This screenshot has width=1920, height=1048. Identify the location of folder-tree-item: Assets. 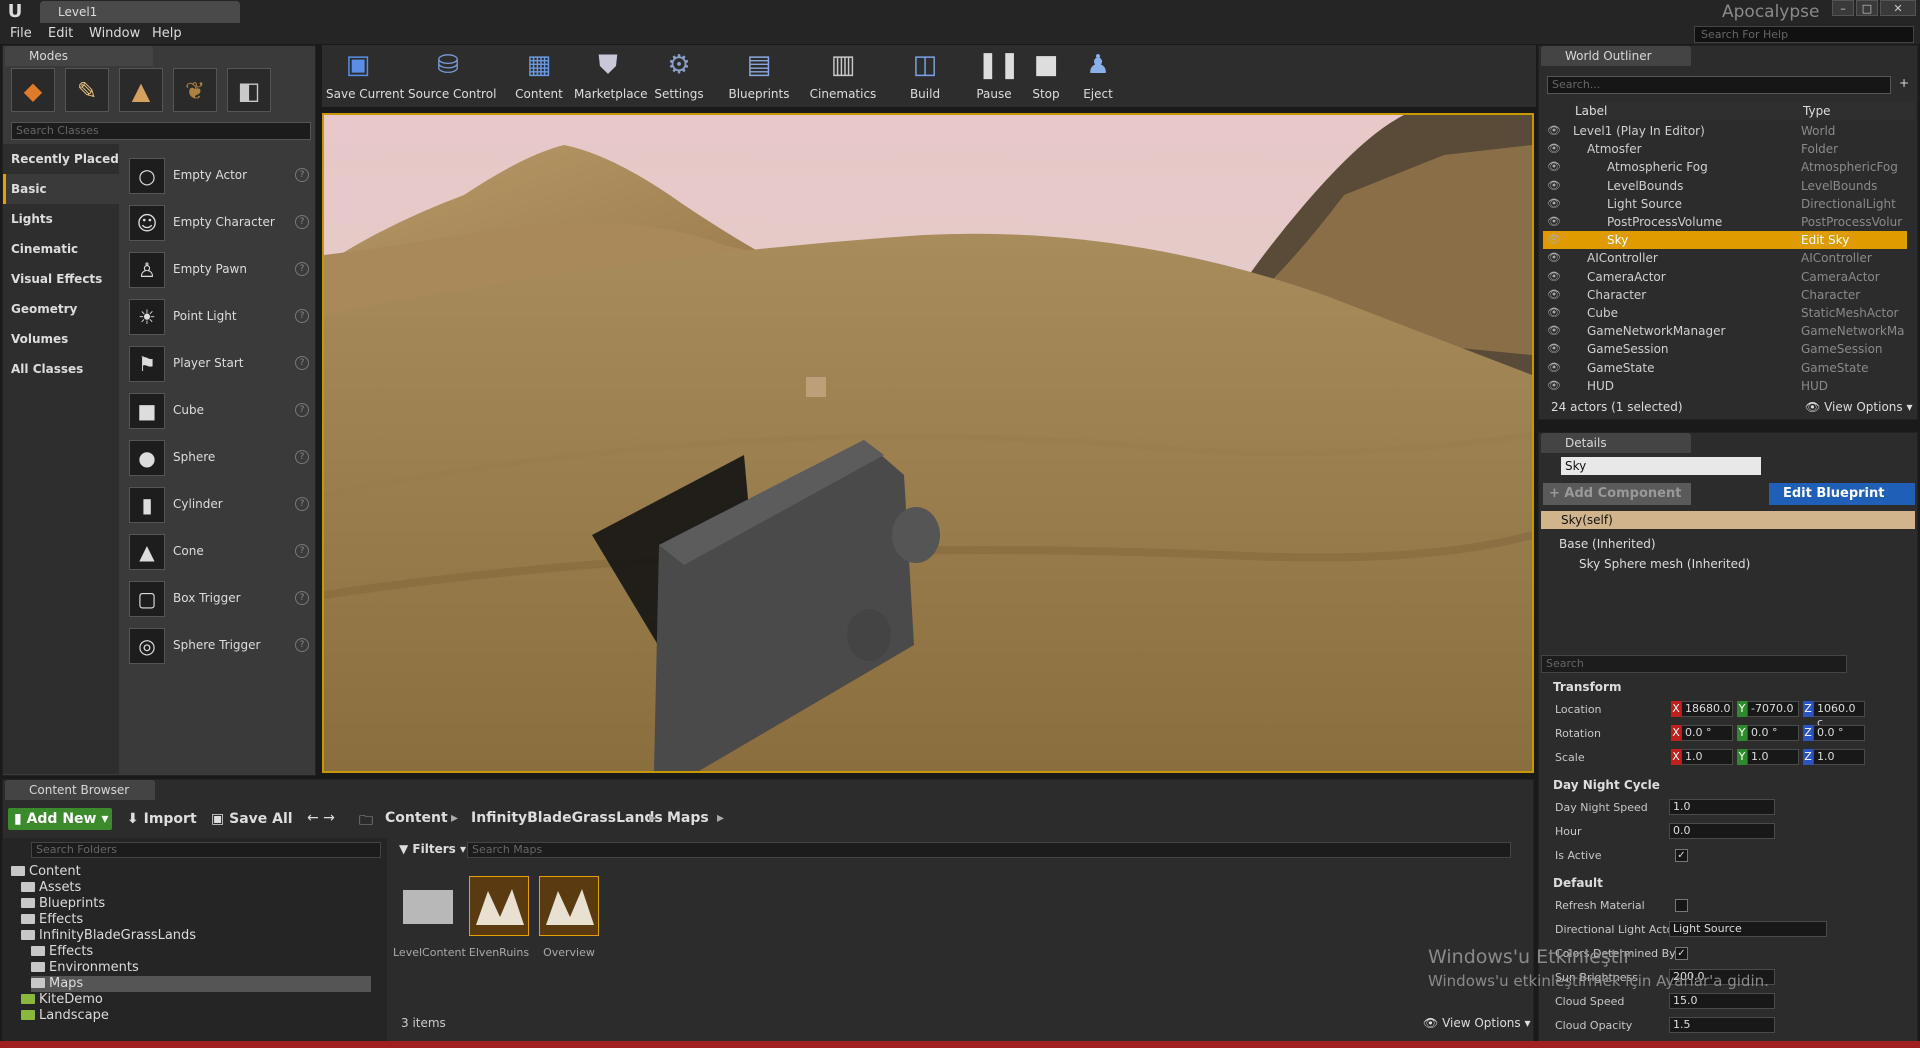
(51, 888).